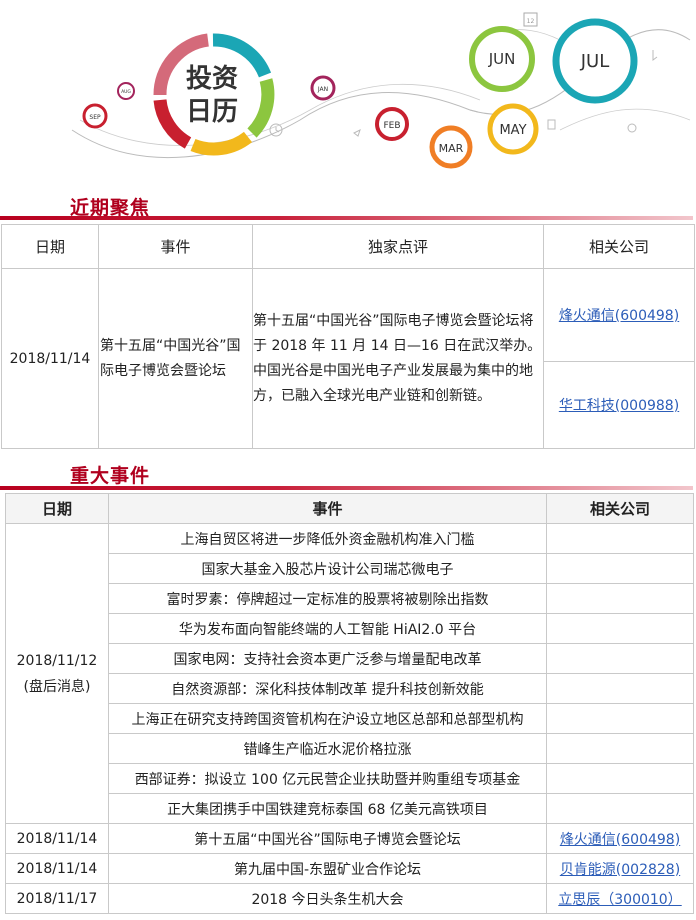  Describe the element at coordinates (57, 898) in the screenshot. I see `date-cell: 2018/11/17` at that location.